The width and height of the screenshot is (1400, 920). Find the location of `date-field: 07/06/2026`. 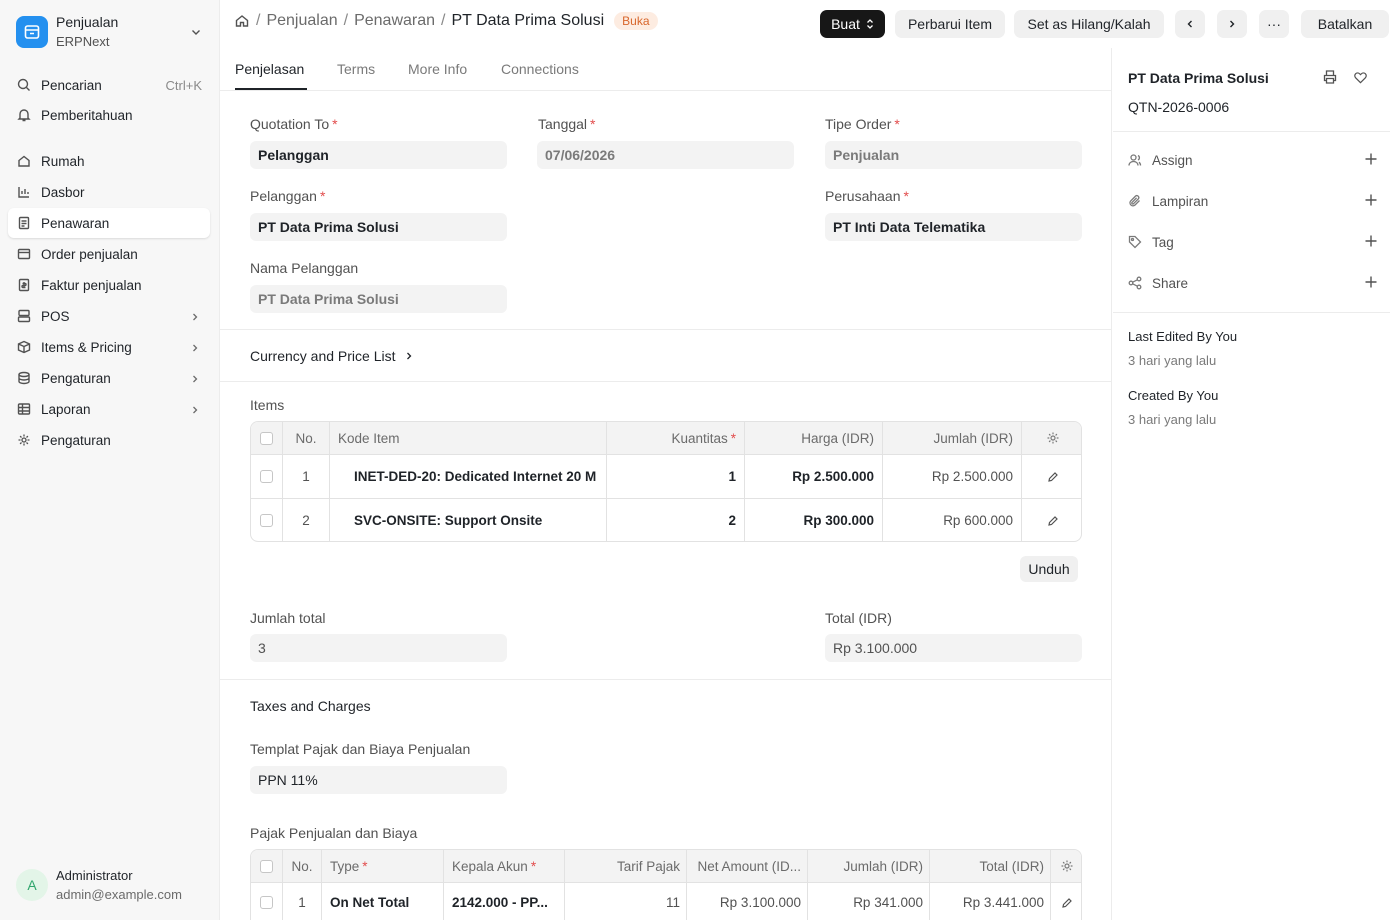

date-field: 07/06/2026 is located at coordinates (665, 155).